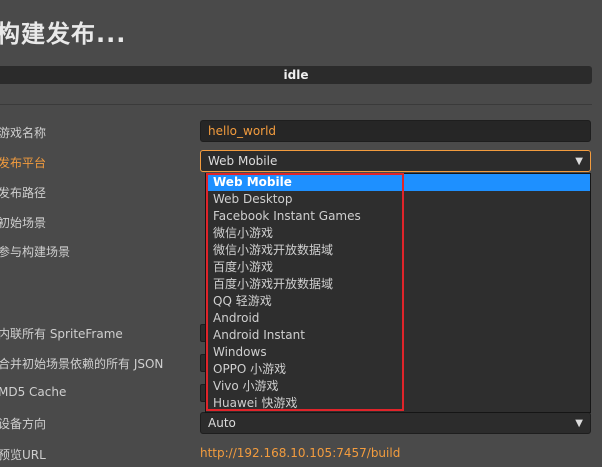  What do you see at coordinates (398, 233) in the screenshot?
I see `platform-option: 微信小游戏` at bounding box center [398, 233].